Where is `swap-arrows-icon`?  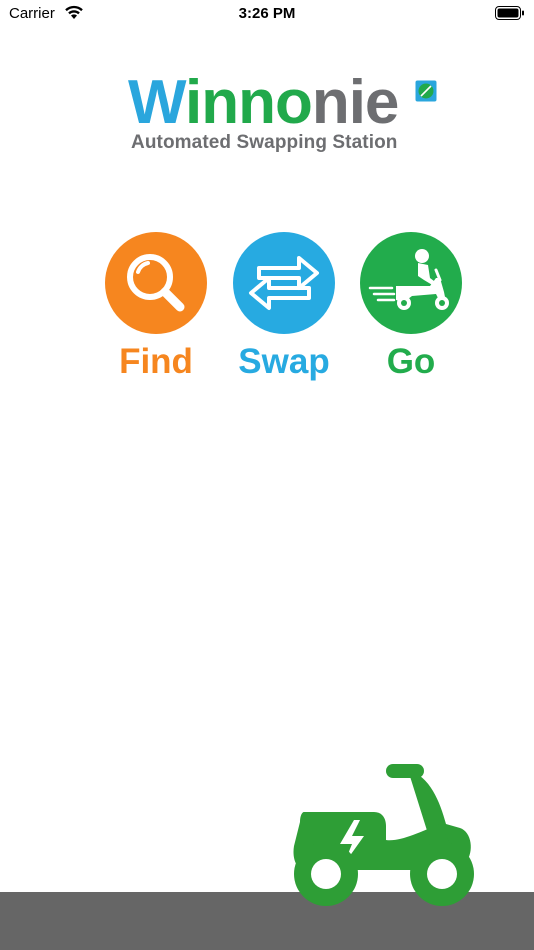 swap-arrows-icon is located at coordinates (284, 283).